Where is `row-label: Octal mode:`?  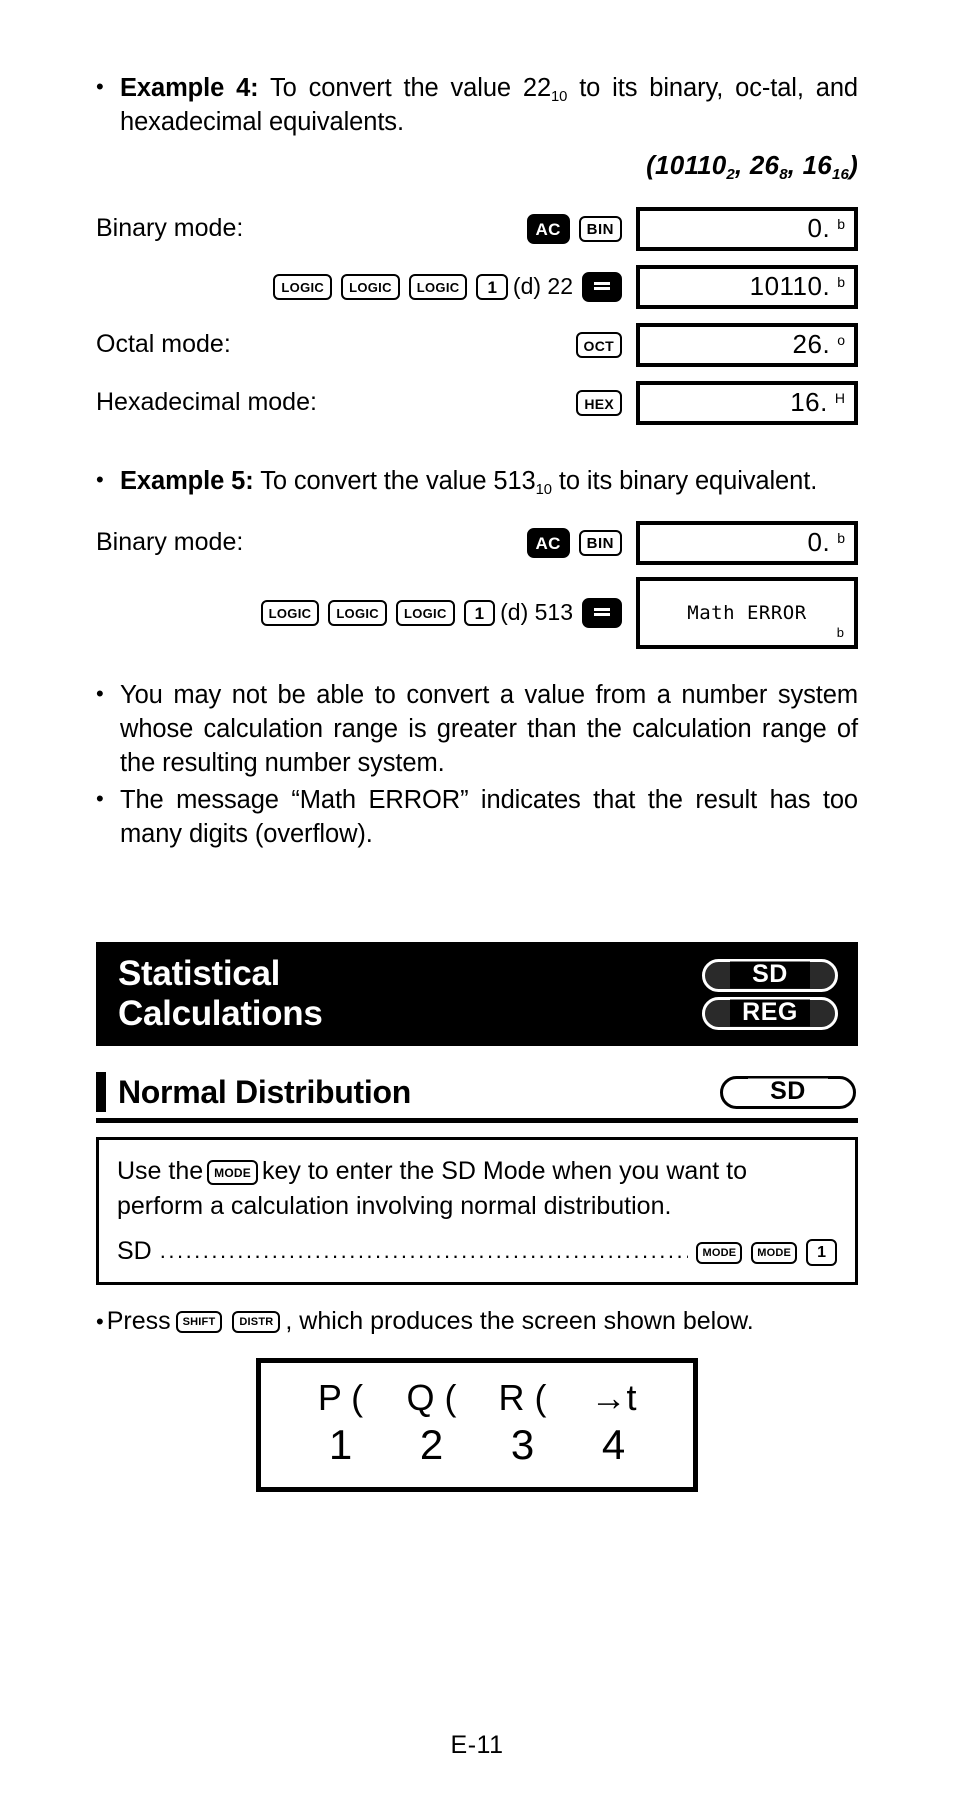 row-label: Octal mode: is located at coordinates (163, 344).